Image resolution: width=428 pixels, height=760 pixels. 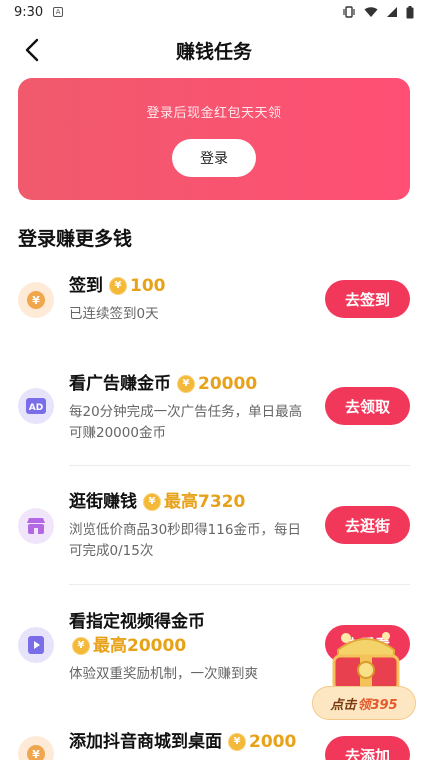 I want to click on svg-text: AD, so click(x=36, y=408).